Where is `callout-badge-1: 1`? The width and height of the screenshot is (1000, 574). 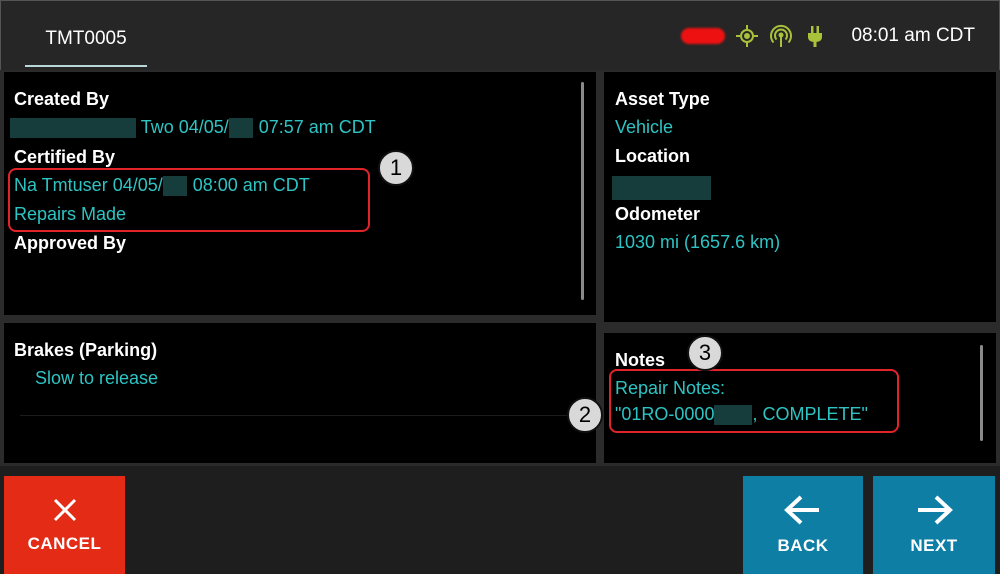 callout-badge-1: 1 is located at coordinates (396, 168).